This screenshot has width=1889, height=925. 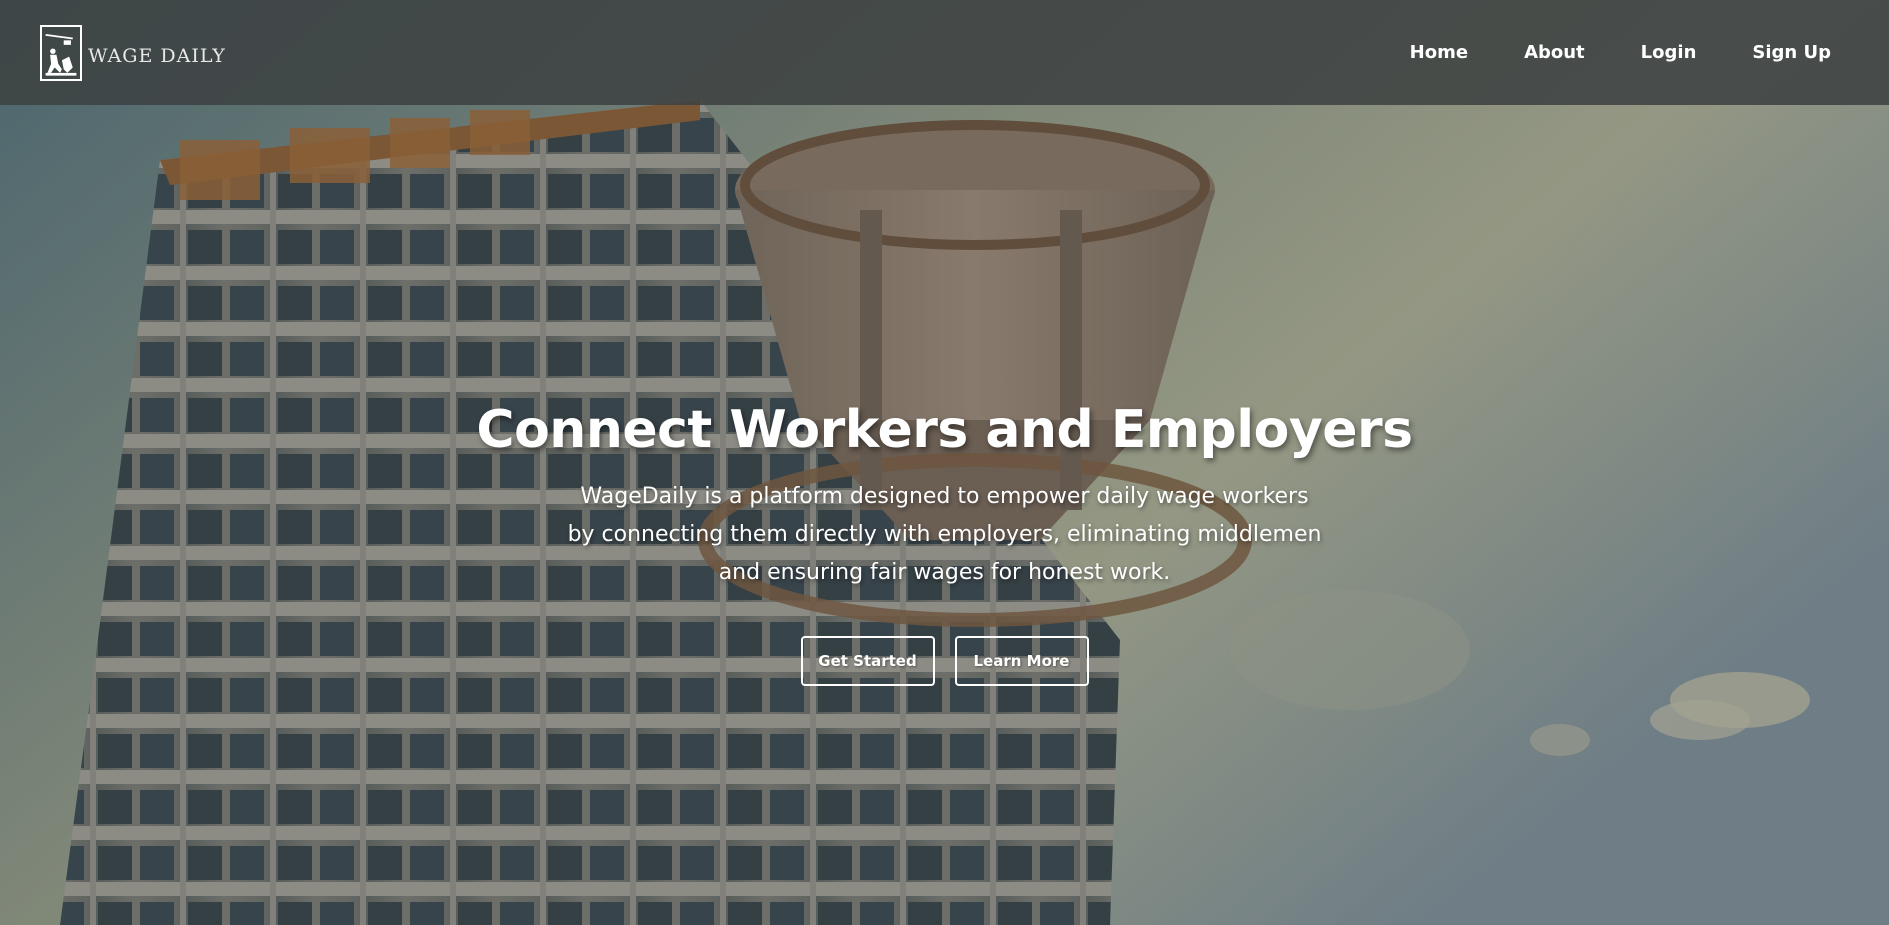 What do you see at coordinates (867, 661) in the screenshot?
I see `get-started-button: Get Started` at bounding box center [867, 661].